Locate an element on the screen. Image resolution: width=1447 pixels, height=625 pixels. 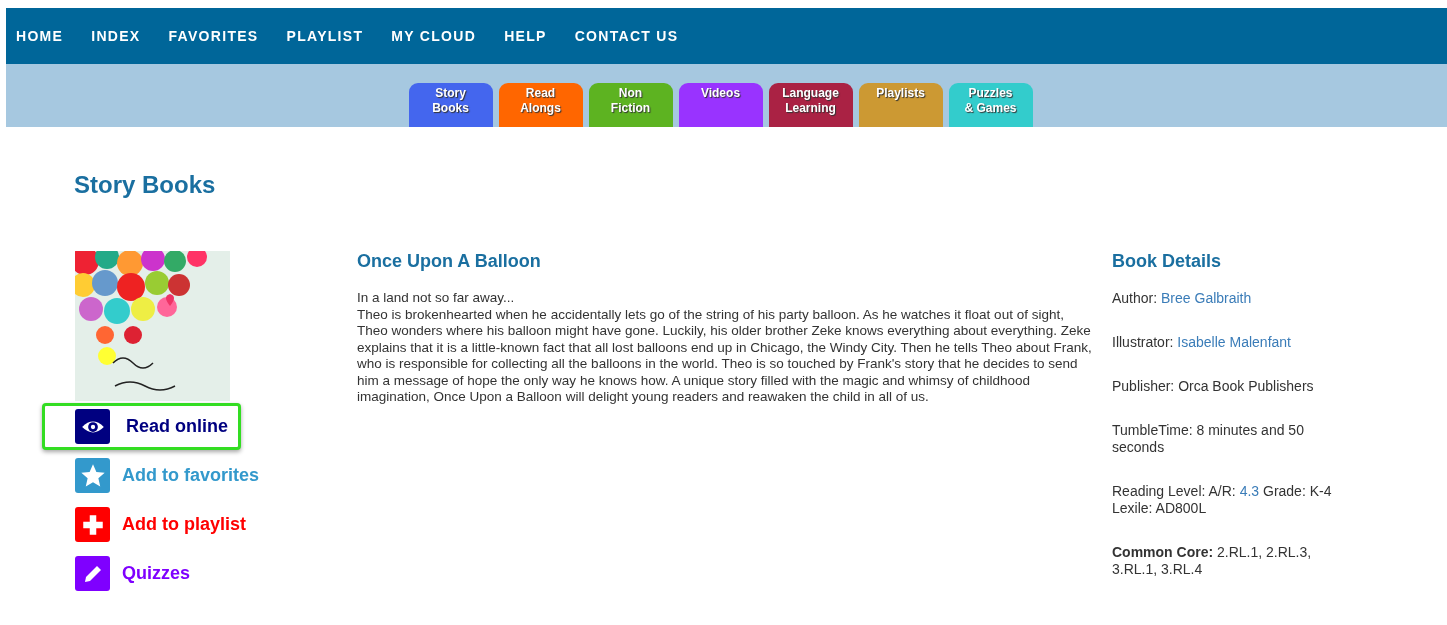
action-link: Quizzes is located at coordinates (138, 573).